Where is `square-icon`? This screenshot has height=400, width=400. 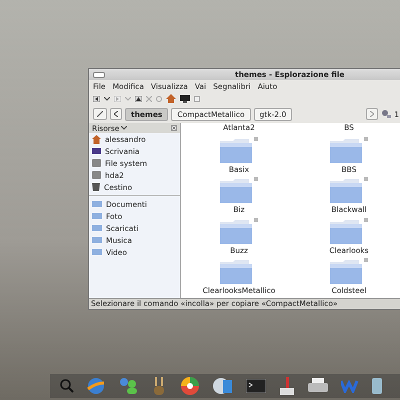
square-icon is located at coordinates (197, 99).